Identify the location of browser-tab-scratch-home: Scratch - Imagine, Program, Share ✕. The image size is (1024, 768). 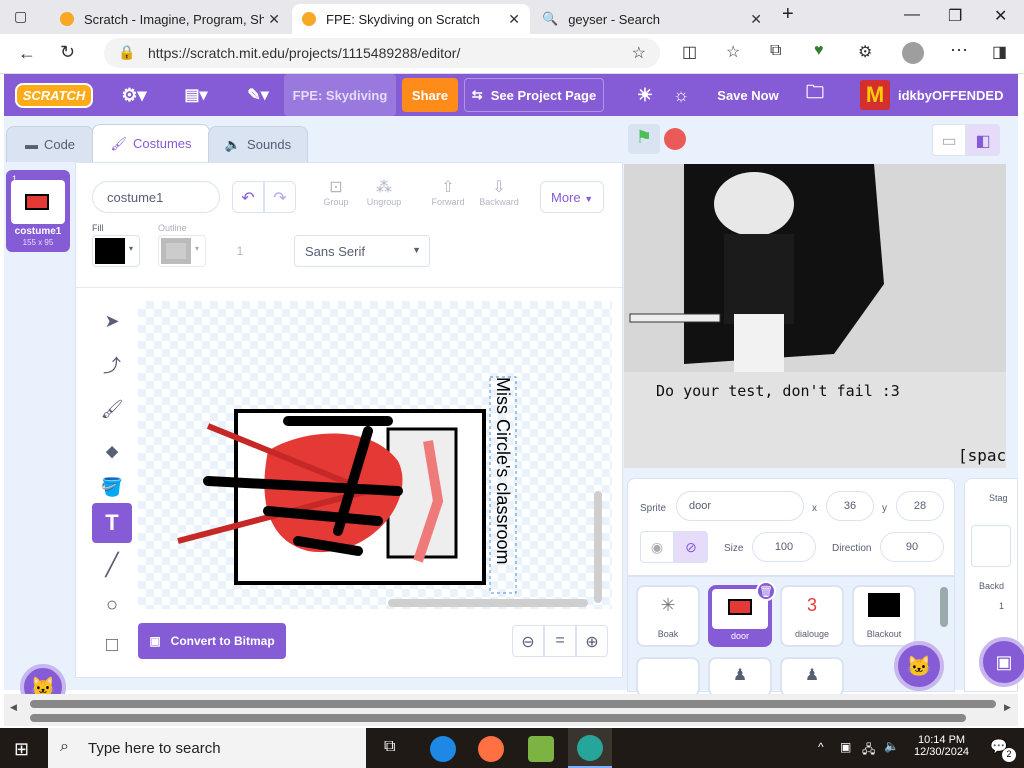
(170, 19).